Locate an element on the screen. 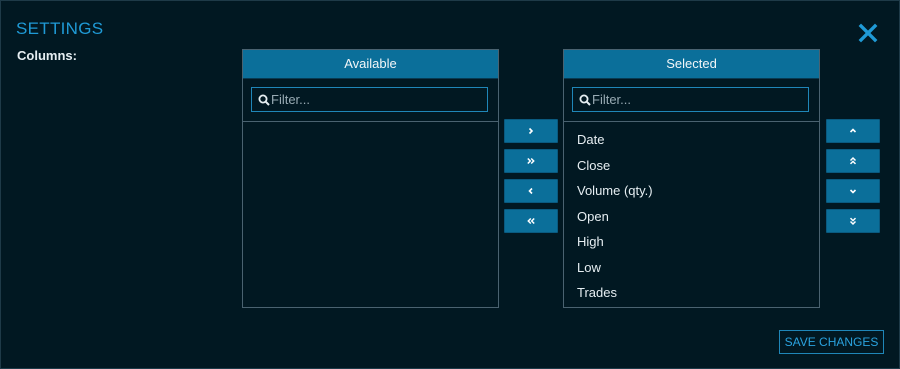 The height and width of the screenshot is (369, 900). chevron-right-icon is located at coordinates (531, 131).